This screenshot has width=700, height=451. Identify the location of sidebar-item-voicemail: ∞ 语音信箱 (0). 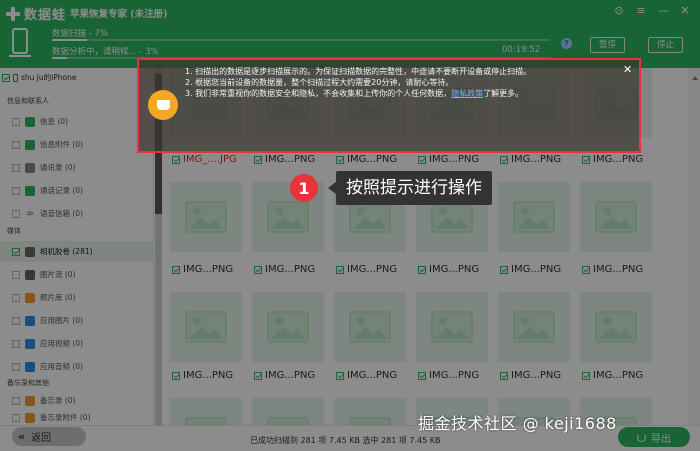
(76, 213).